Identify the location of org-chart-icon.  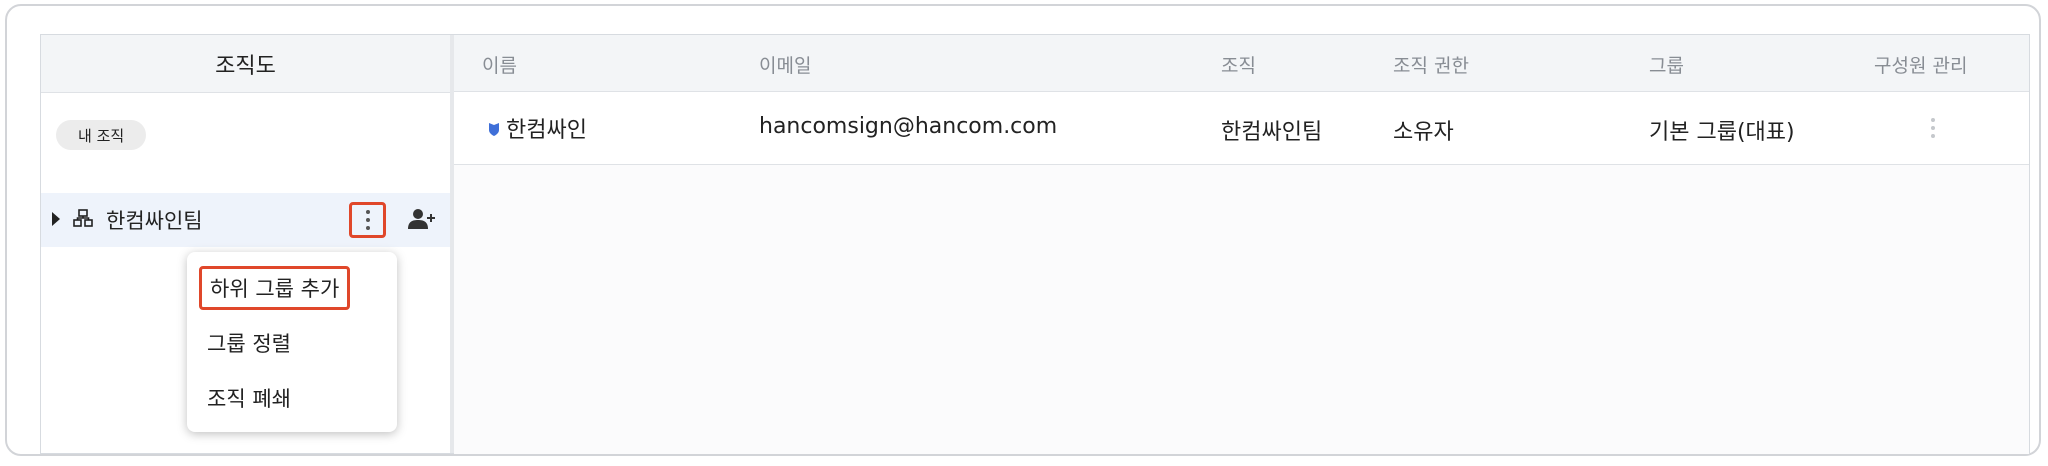
(83, 220).